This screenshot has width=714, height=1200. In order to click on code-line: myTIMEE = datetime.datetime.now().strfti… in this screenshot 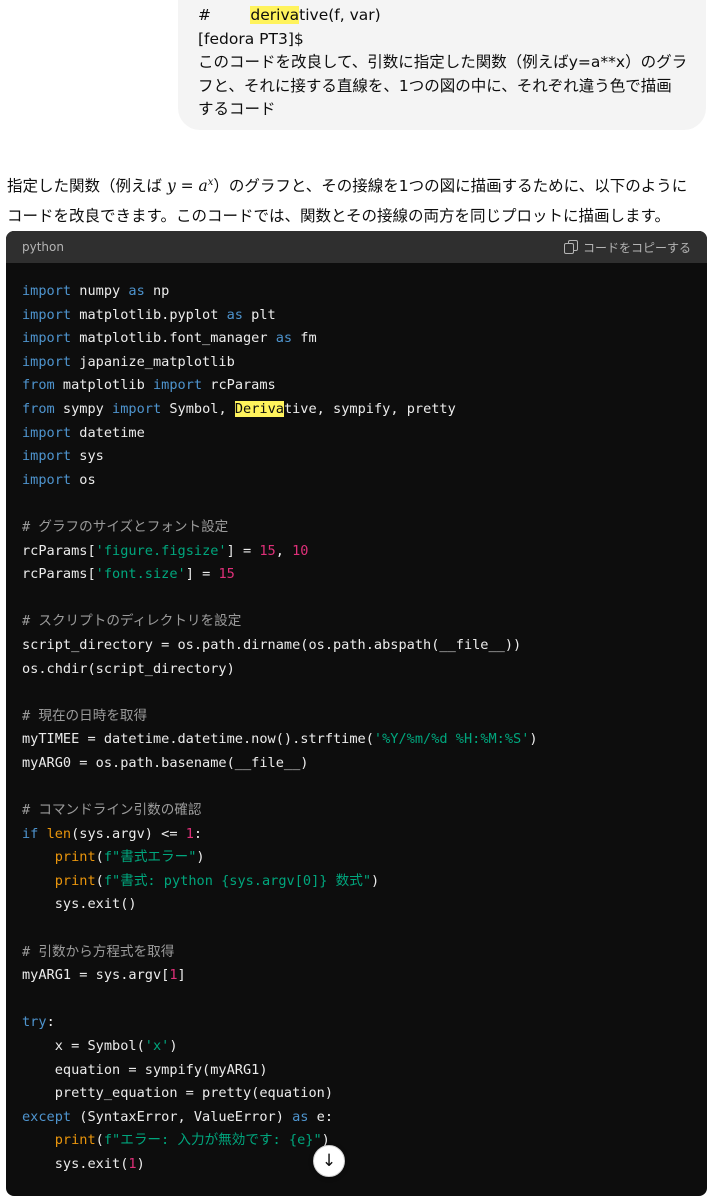, I will do `click(356, 740)`.